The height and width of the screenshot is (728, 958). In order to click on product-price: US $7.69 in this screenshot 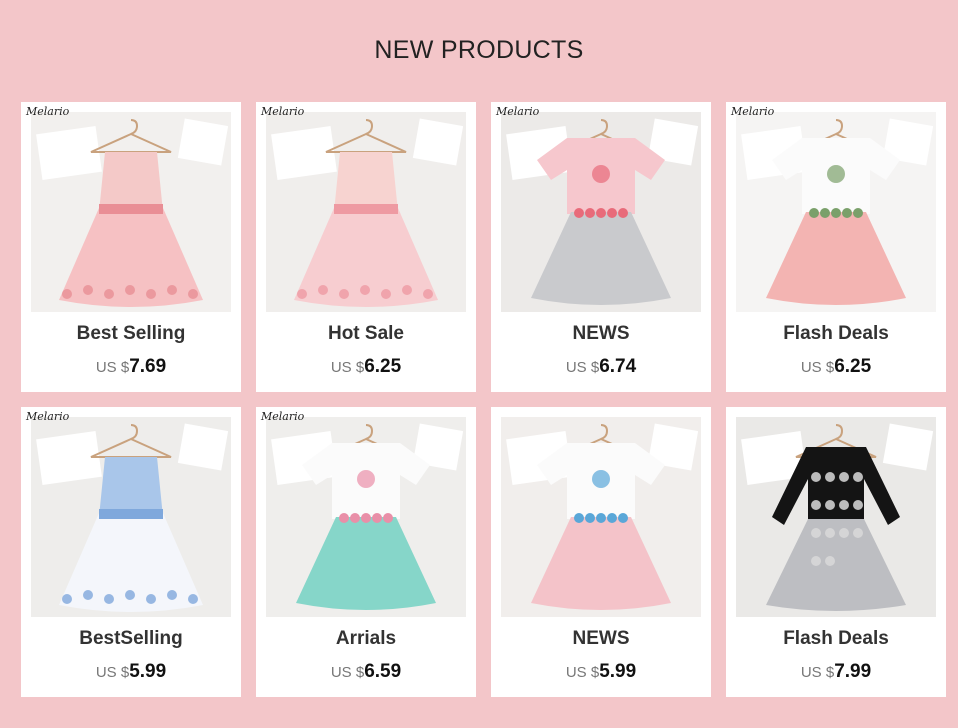, I will do `click(131, 367)`.